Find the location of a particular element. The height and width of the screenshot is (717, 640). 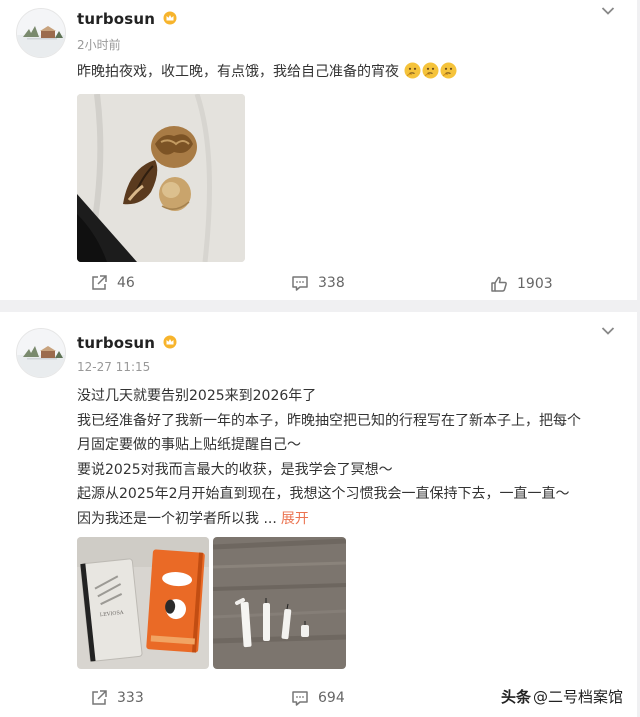

post-text-line: 因为我还是一个初学者所以我 ... 展开 is located at coordinates (349, 519).